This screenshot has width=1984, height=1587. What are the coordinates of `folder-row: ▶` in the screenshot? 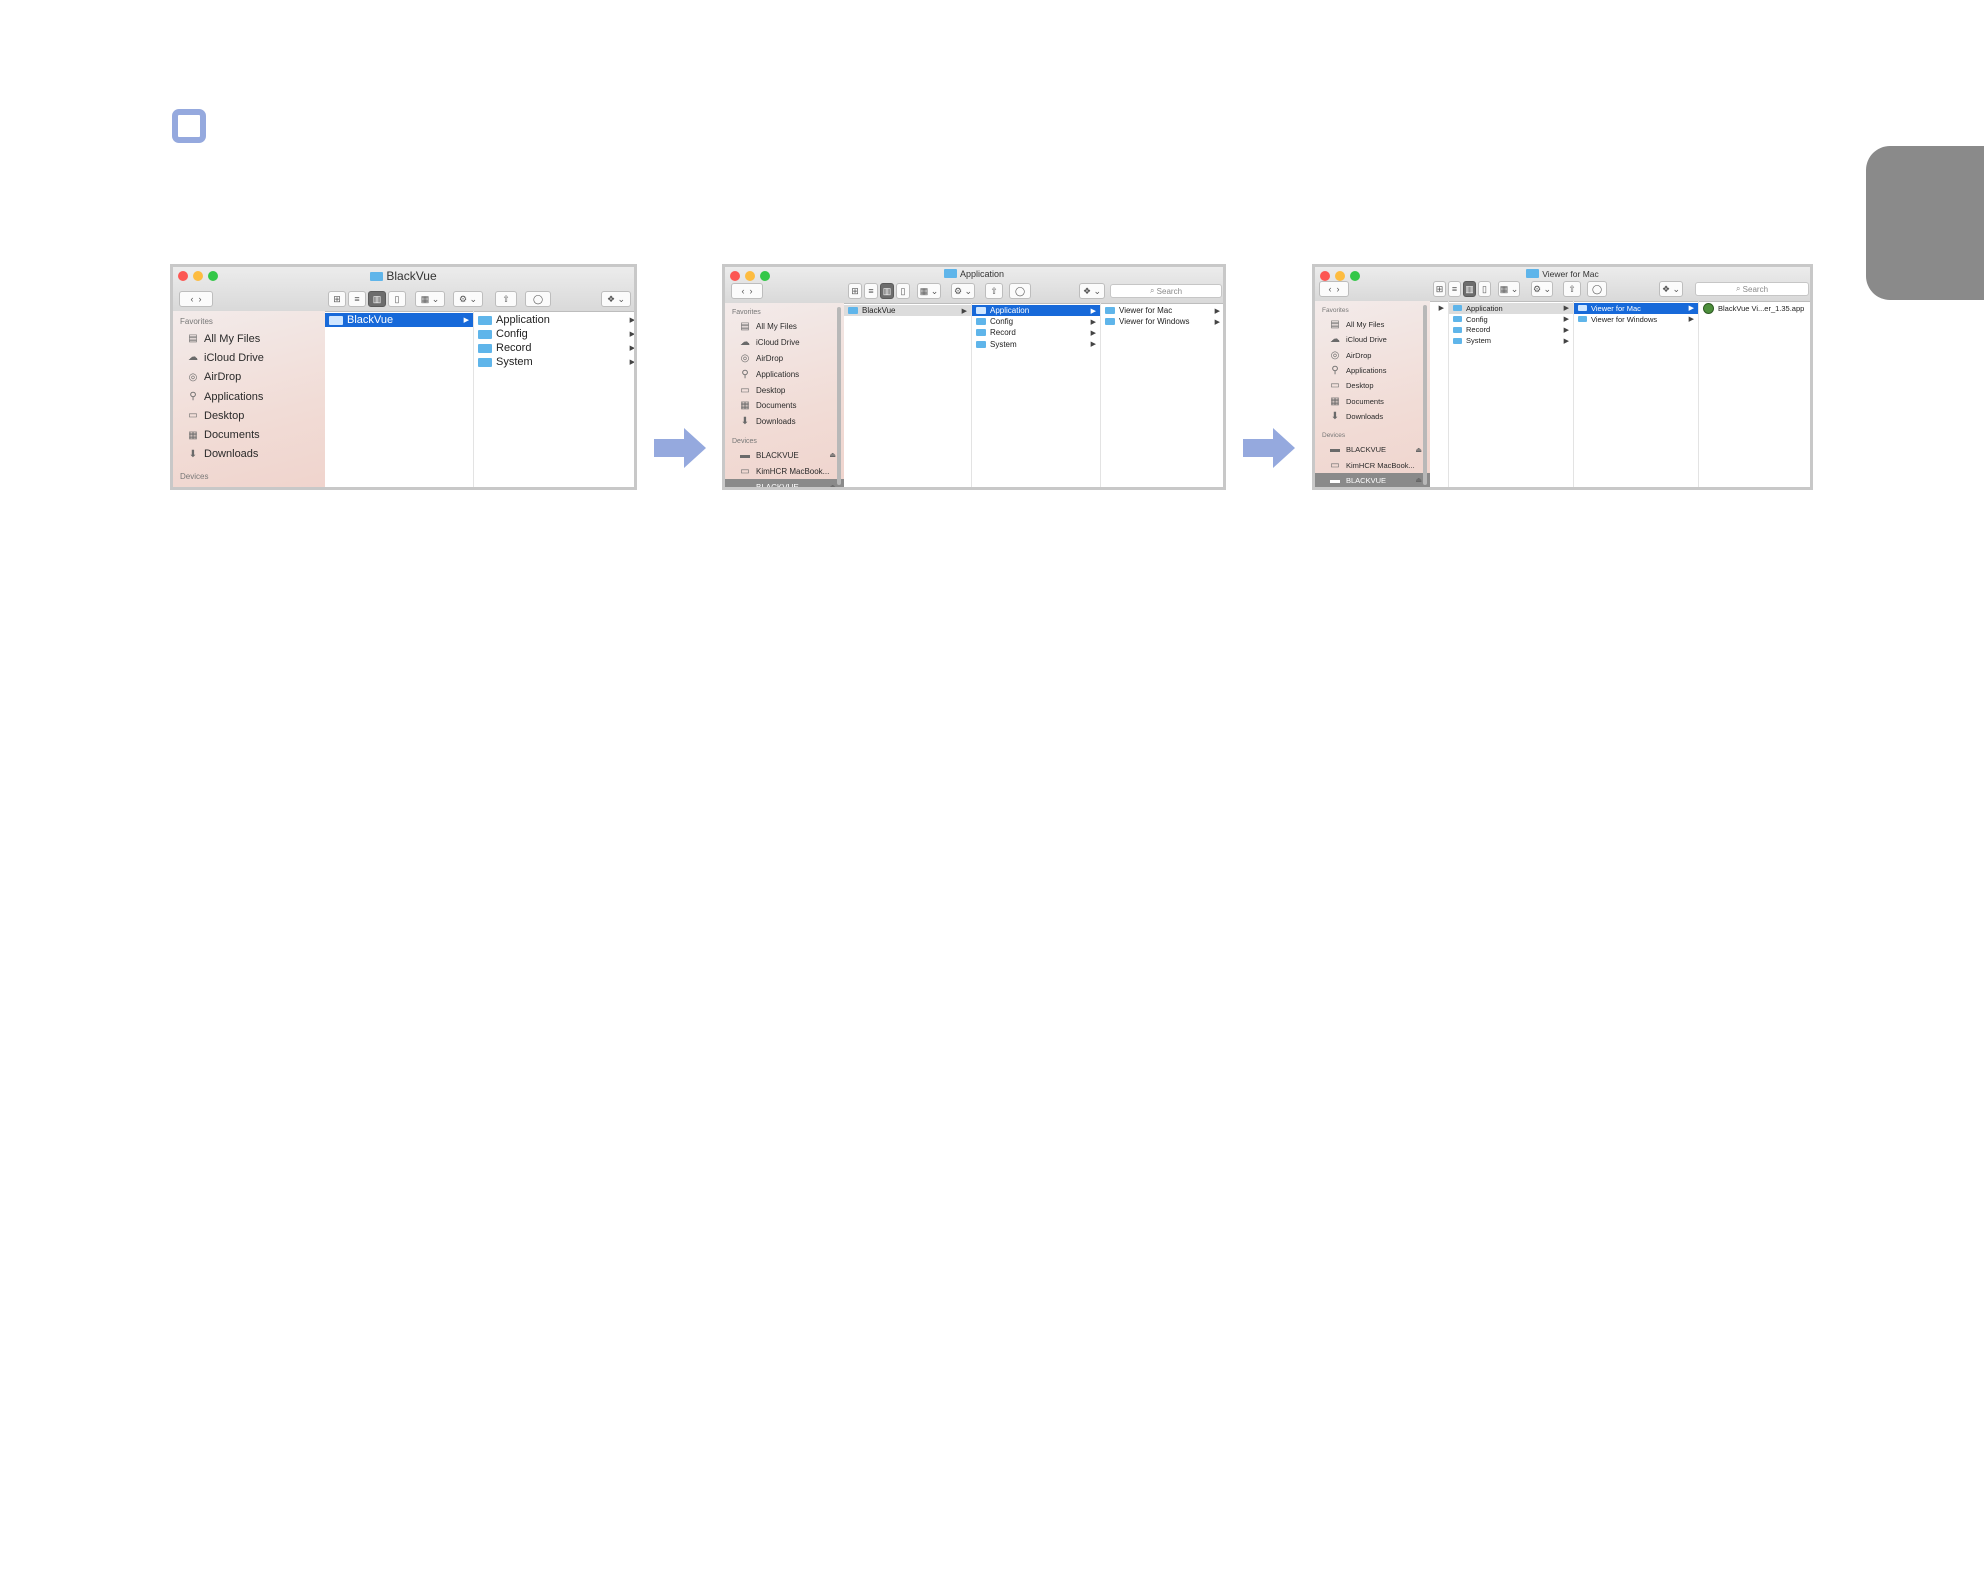 It's located at (1439, 308).